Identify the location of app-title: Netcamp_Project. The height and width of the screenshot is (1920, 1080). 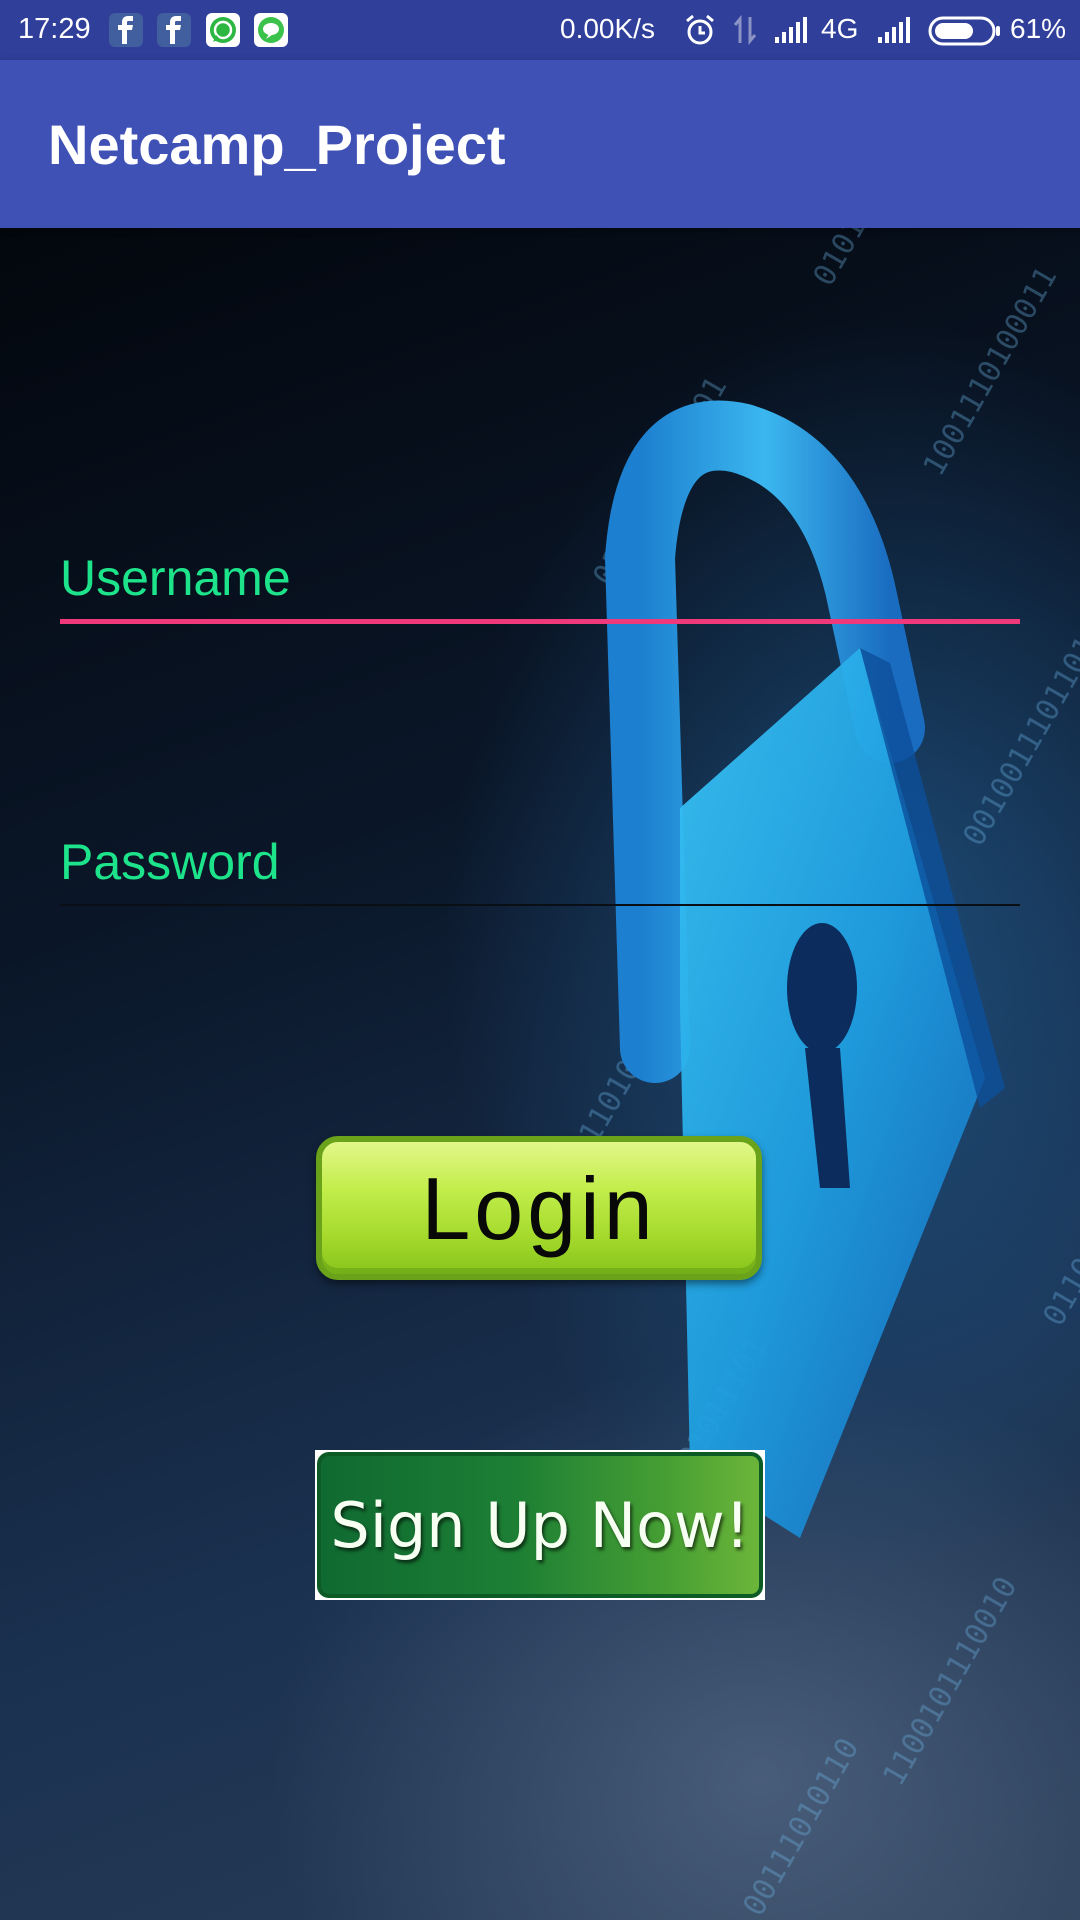
(277, 144).